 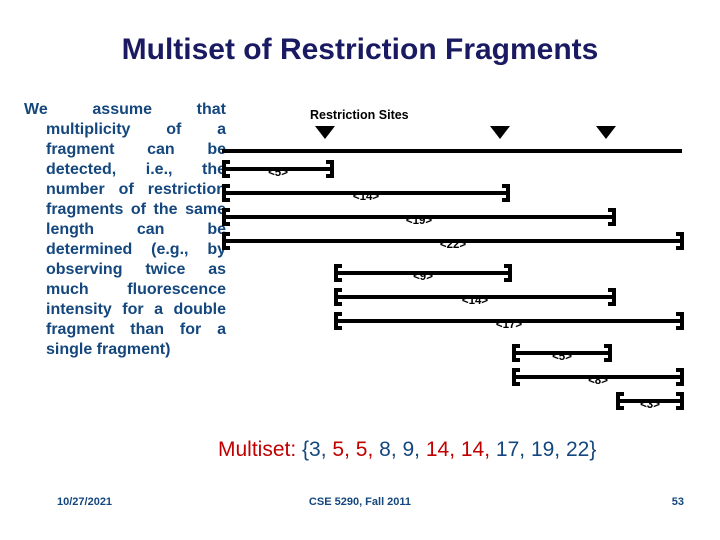 What do you see at coordinates (315, 449) in the screenshot?
I see `multiset-value: 3` at bounding box center [315, 449].